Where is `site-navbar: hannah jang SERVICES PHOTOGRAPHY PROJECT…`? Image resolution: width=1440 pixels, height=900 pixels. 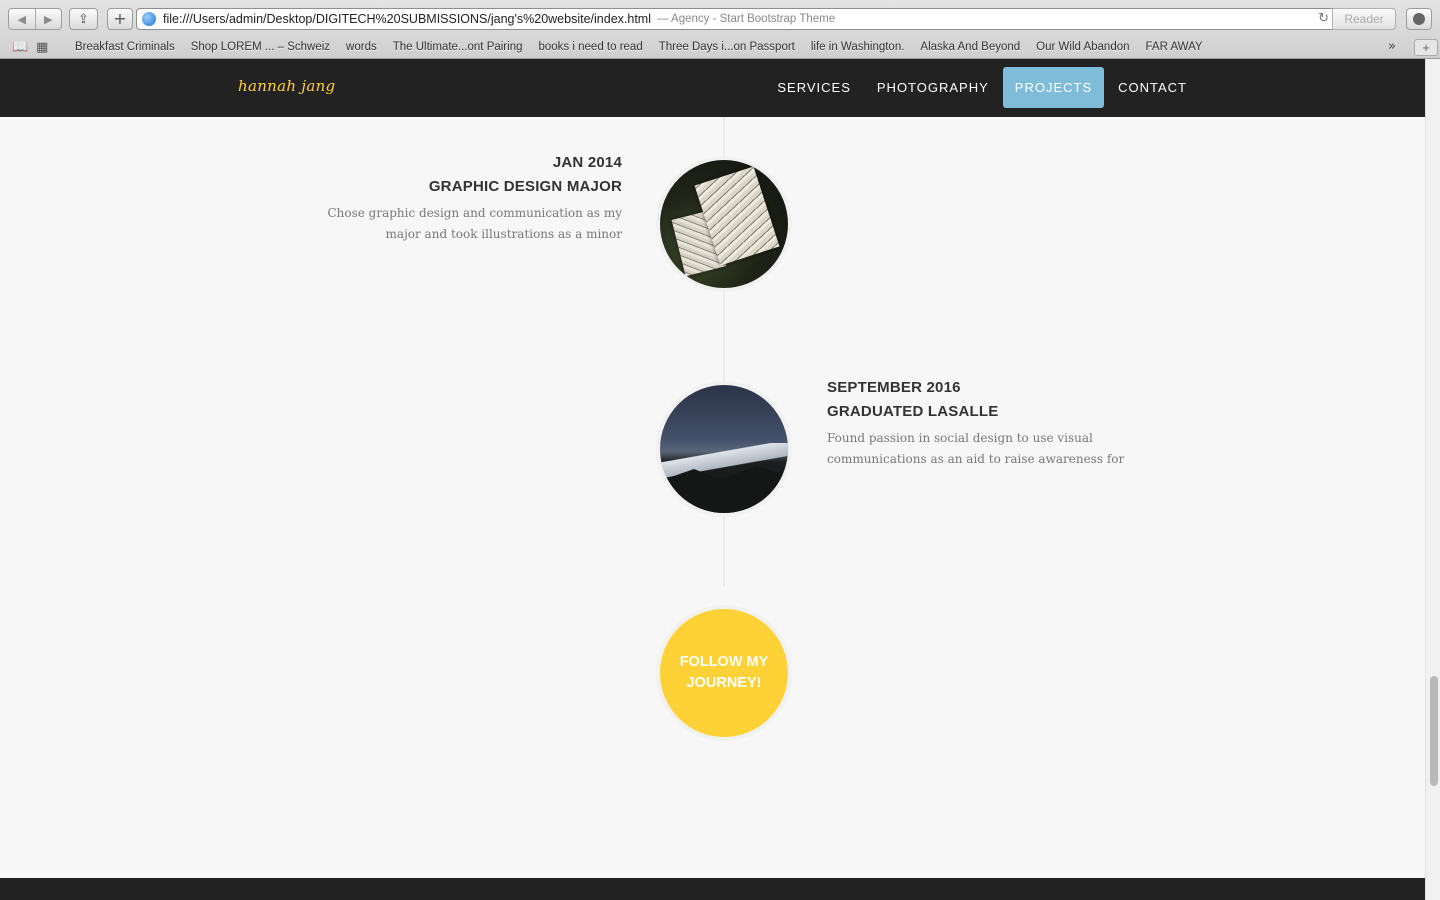 site-navbar: hannah jang SERVICES PHOTOGRAPHY PROJECT… is located at coordinates (712, 88).